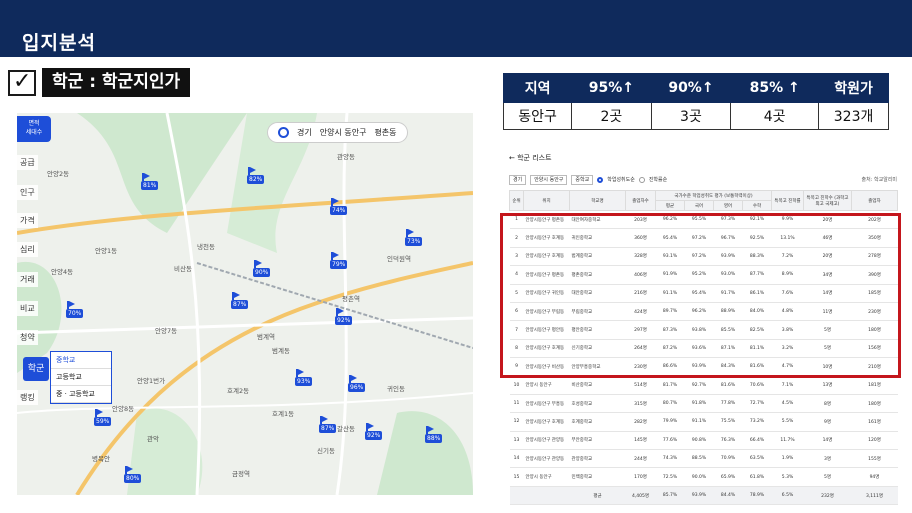  I want to click on table-cell: 5.5%, so click(787, 422).